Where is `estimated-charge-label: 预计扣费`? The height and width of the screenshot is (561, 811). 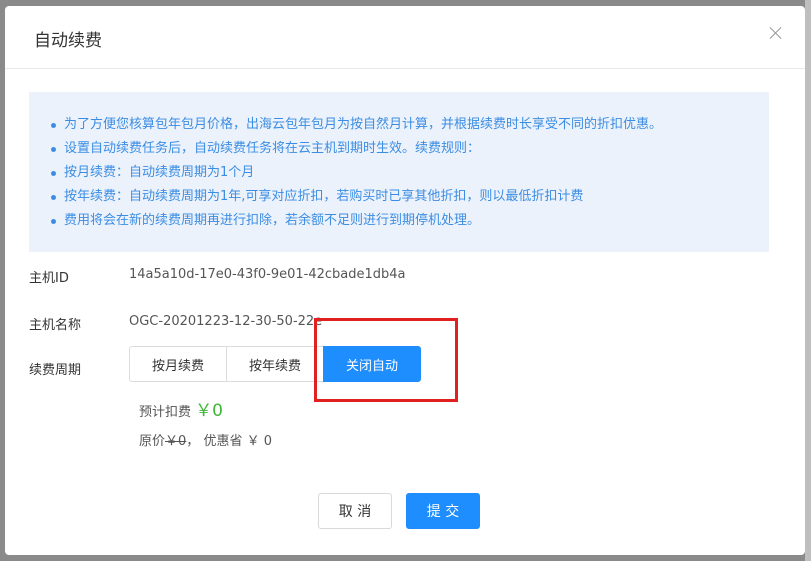
estimated-charge-label: 预计扣费 is located at coordinates (165, 412).